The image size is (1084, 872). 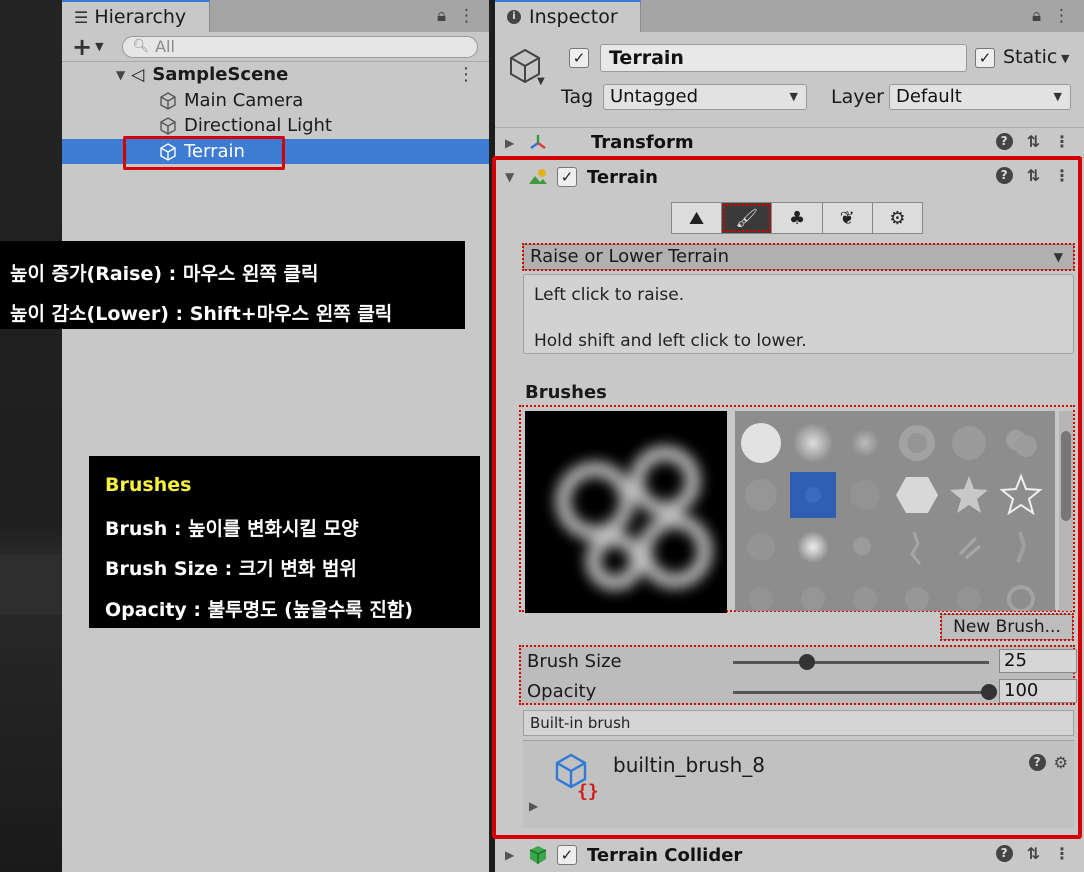 I want to click on hierarchy-toolbar: + ▼ 🔍︎ All, so click(x=275, y=47).